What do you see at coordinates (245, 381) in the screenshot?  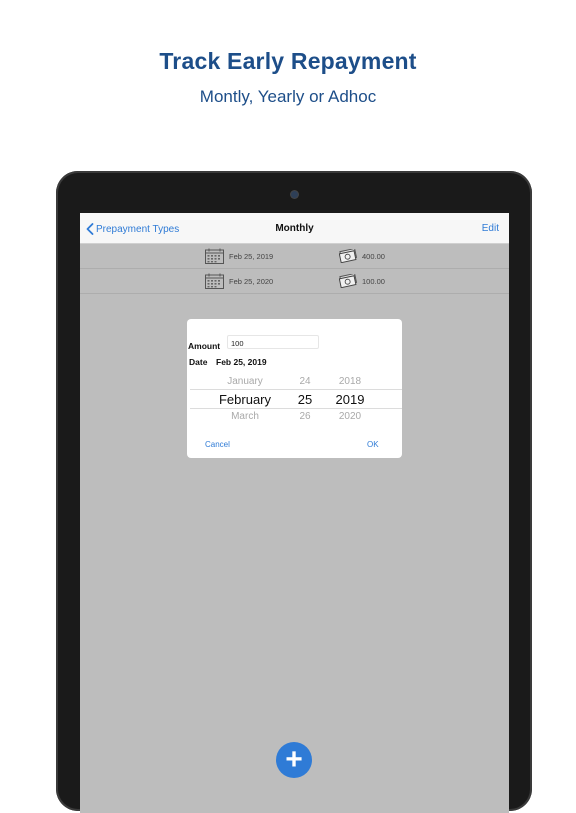 I see `picker-month-prev: January` at bounding box center [245, 381].